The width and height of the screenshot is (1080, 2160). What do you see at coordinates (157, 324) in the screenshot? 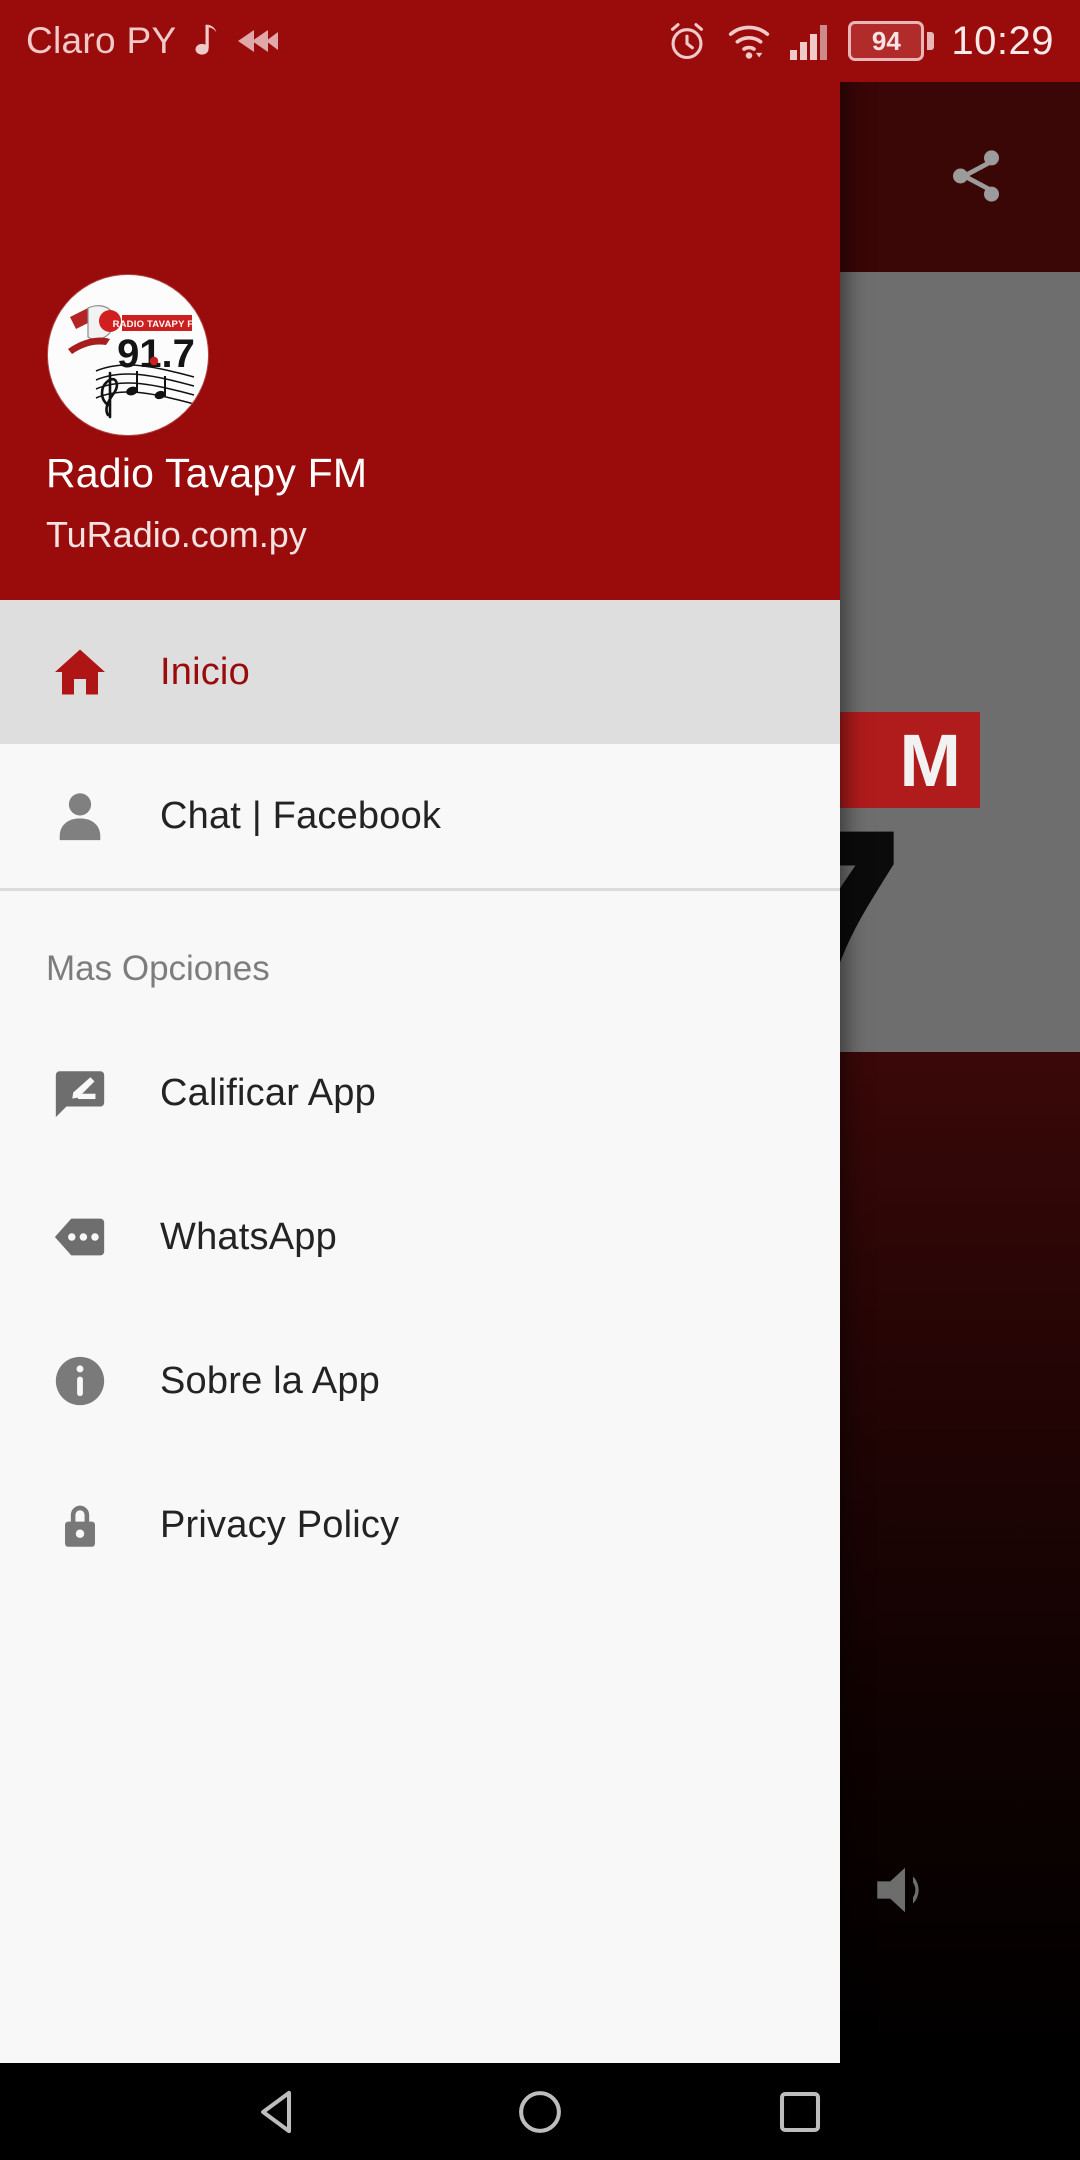
I see `svg-text: RADIO TAVAPY FM` at bounding box center [157, 324].